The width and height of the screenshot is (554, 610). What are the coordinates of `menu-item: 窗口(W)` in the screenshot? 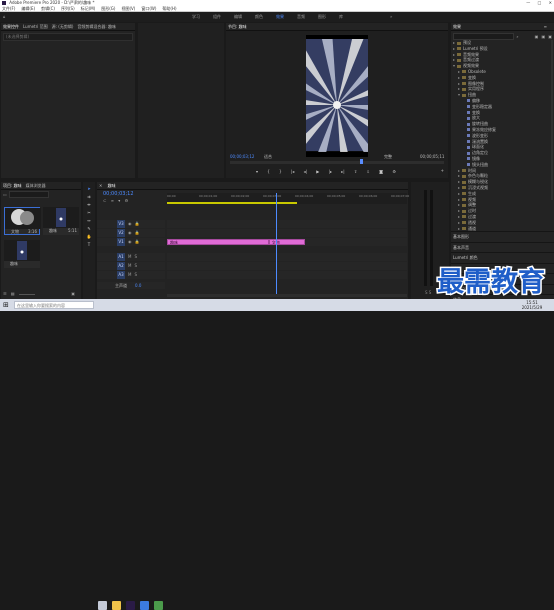 It's located at (148, 8).